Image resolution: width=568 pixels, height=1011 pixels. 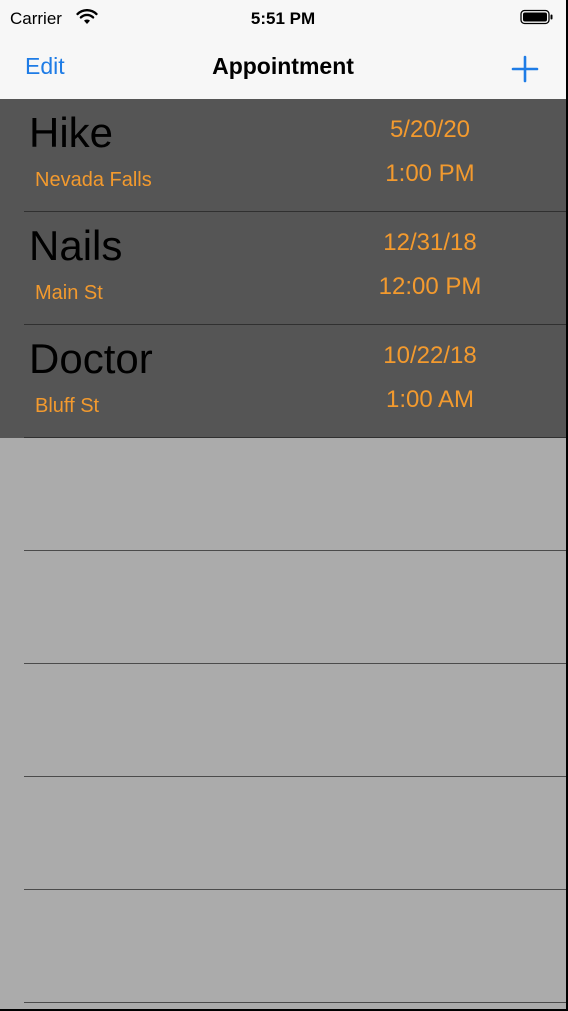 What do you see at coordinates (71, 132) in the screenshot?
I see `appointment-title: Hike` at bounding box center [71, 132].